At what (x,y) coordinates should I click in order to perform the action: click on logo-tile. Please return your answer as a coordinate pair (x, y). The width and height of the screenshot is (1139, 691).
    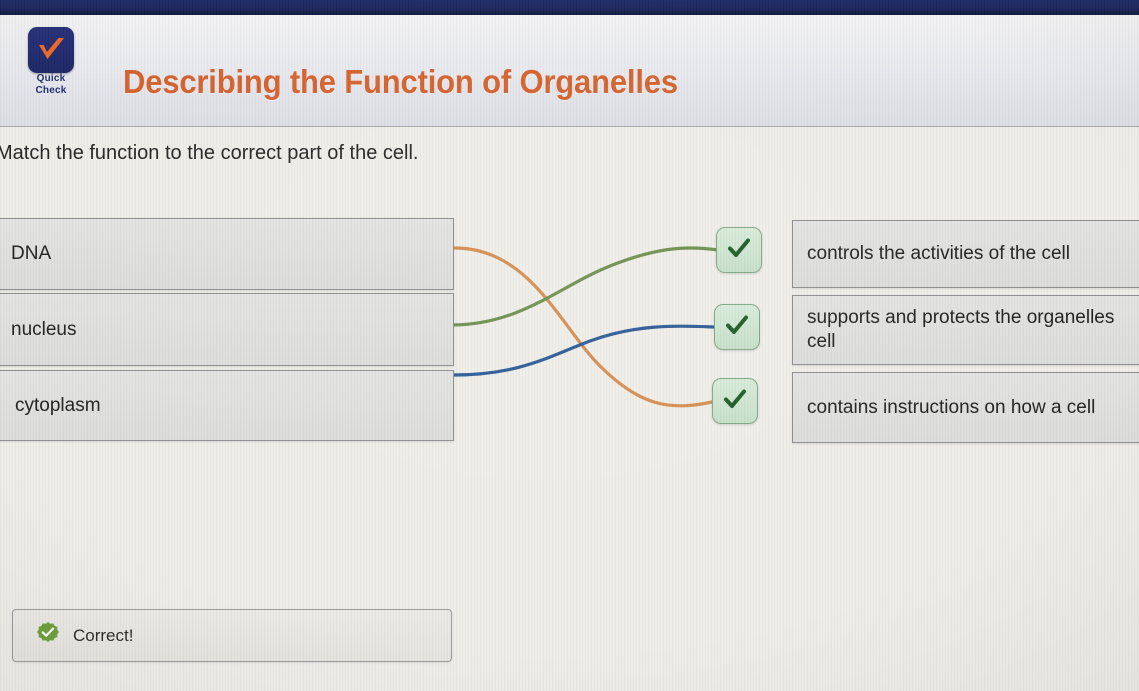
    Looking at the image, I should click on (51, 50).